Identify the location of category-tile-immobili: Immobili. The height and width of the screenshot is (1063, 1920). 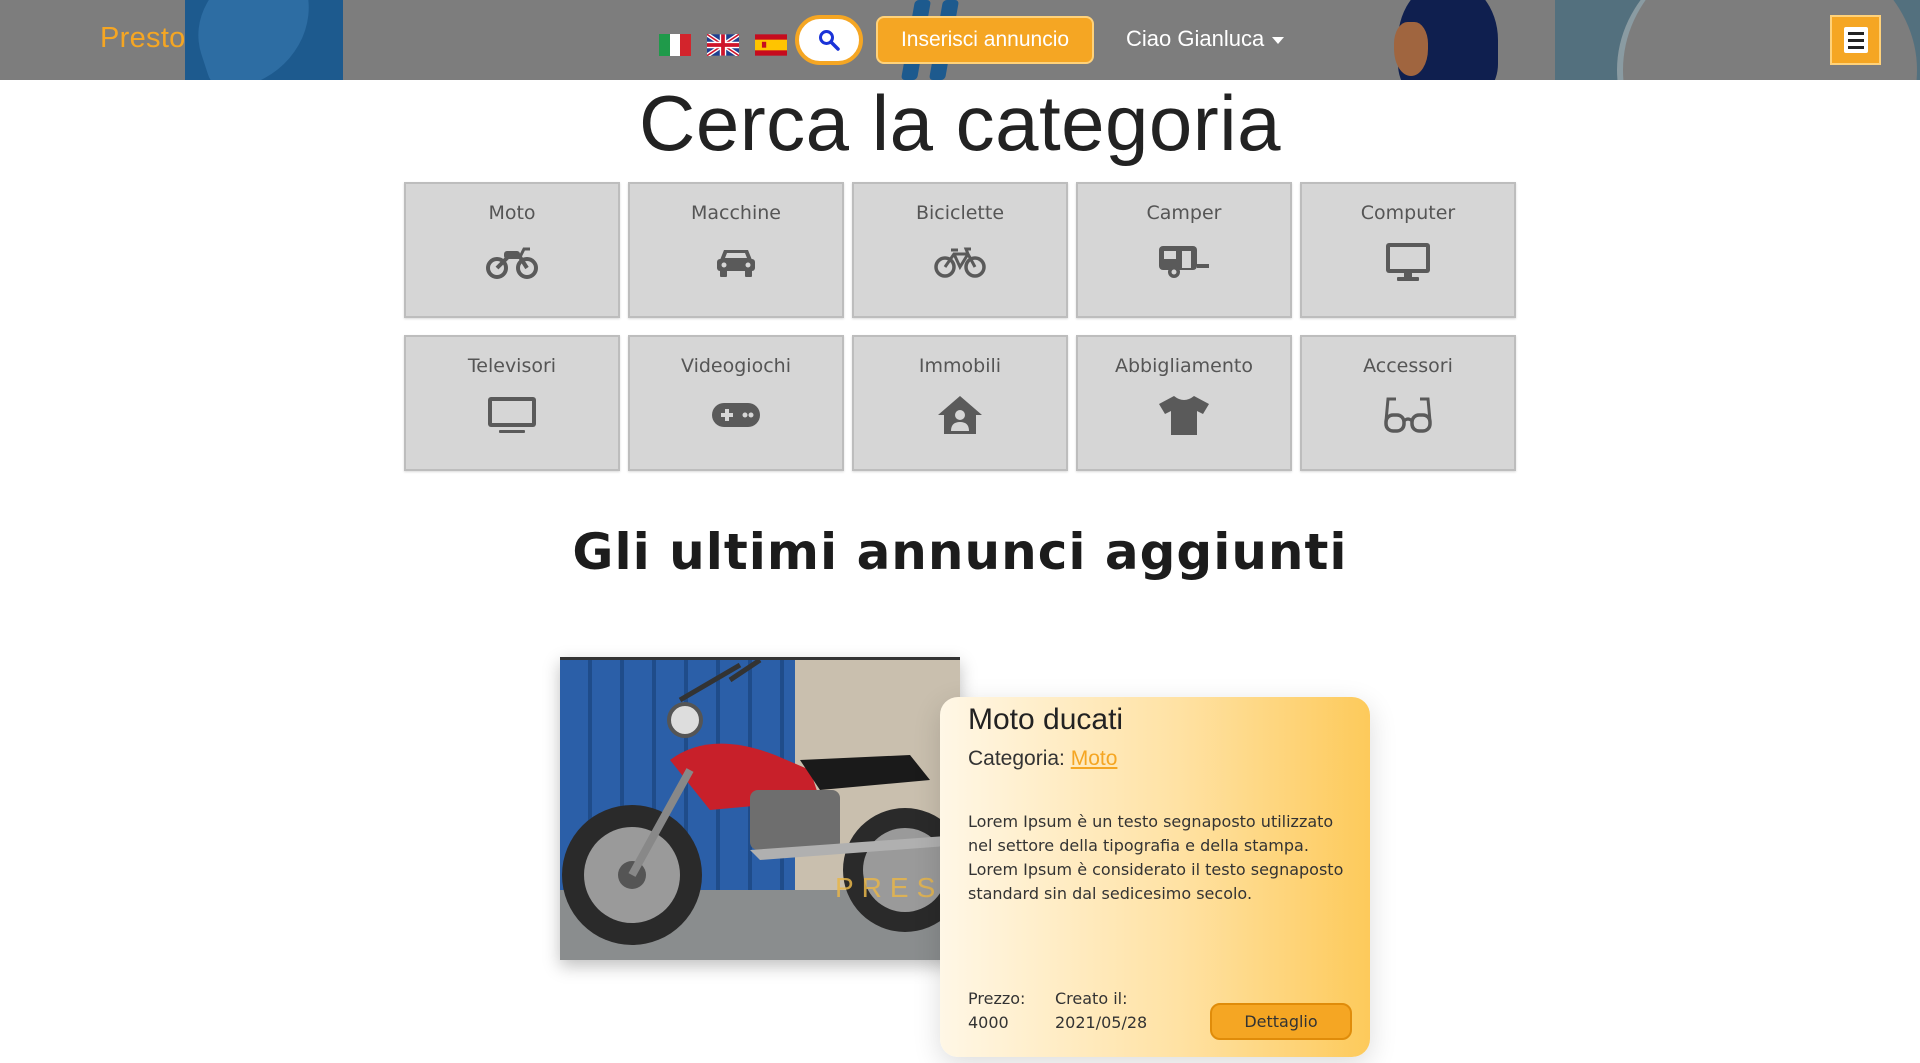
(960, 403).